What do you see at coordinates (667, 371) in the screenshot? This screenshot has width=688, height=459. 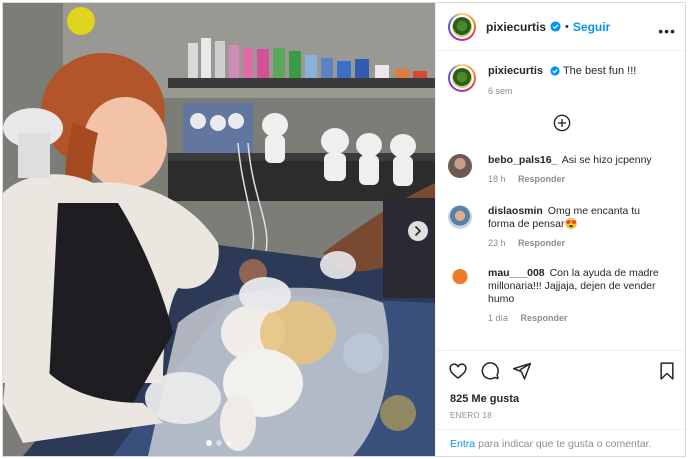 I see `bookmark-icon` at bounding box center [667, 371].